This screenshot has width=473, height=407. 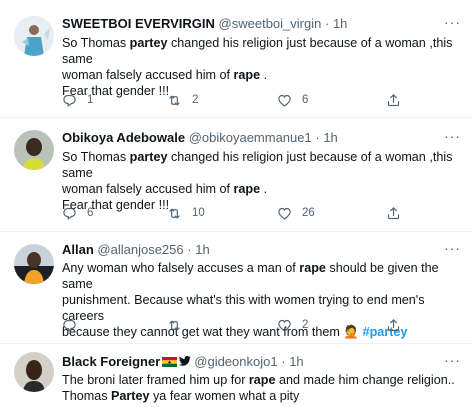 What do you see at coordinates (195, 100) in the screenshot?
I see `retweet-count: 2` at bounding box center [195, 100].